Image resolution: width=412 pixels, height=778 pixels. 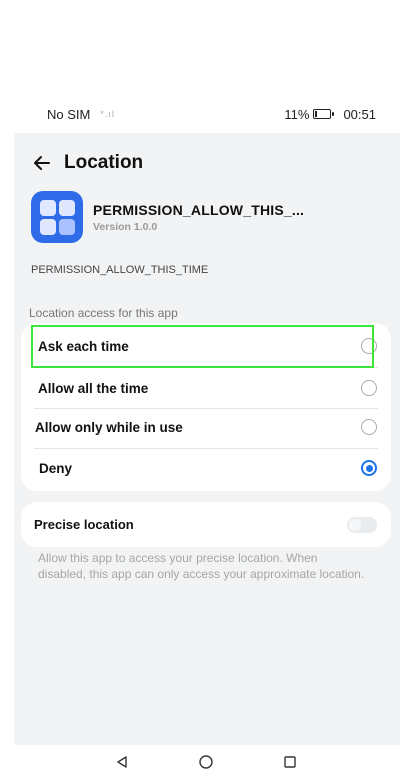 I want to click on system-nav-bar, so click(x=206, y=761).